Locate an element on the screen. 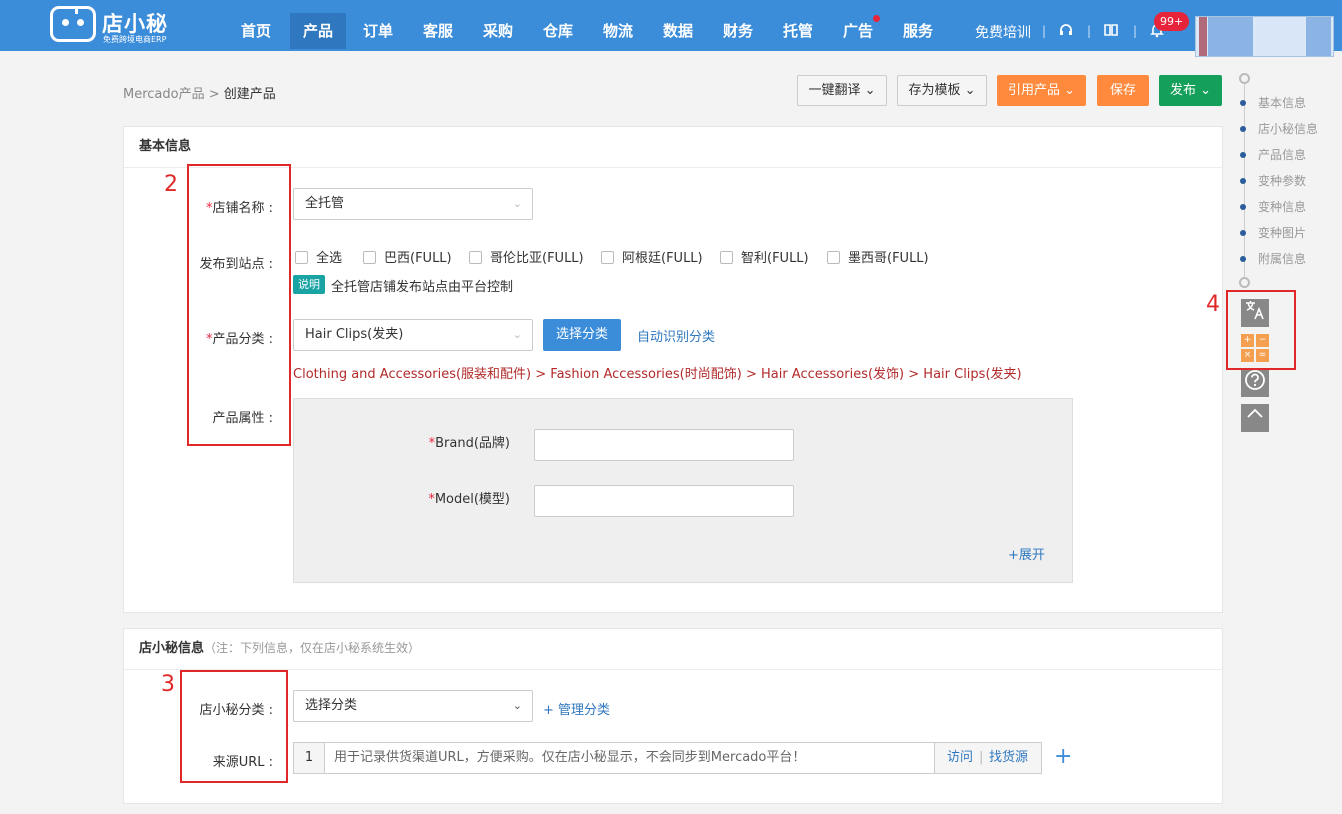  breadcrumb-current: 创建产品 is located at coordinates (249, 94).